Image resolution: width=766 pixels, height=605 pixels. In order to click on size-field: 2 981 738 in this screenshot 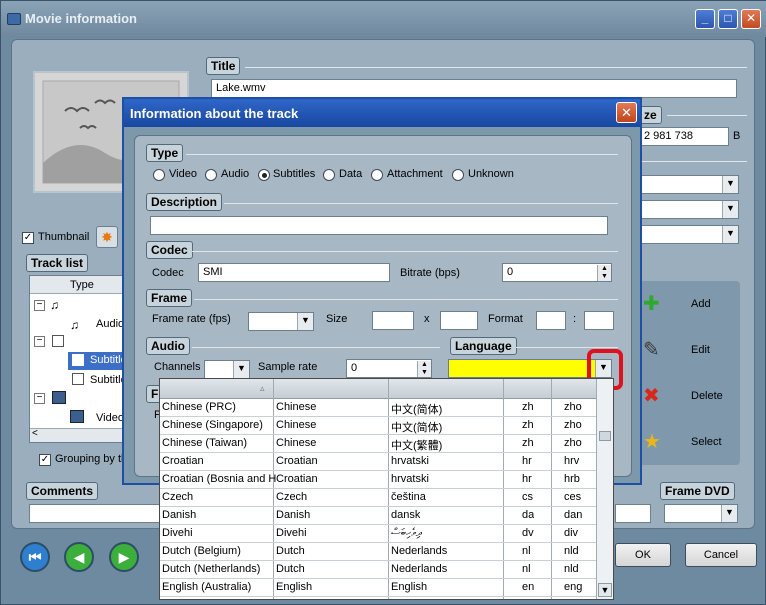, I will do `click(684, 136)`.